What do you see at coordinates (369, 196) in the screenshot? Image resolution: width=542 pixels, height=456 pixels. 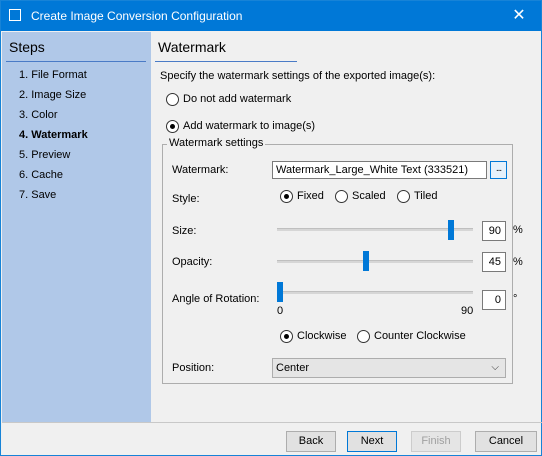 I see `style-scaled-label: Scaled` at bounding box center [369, 196].